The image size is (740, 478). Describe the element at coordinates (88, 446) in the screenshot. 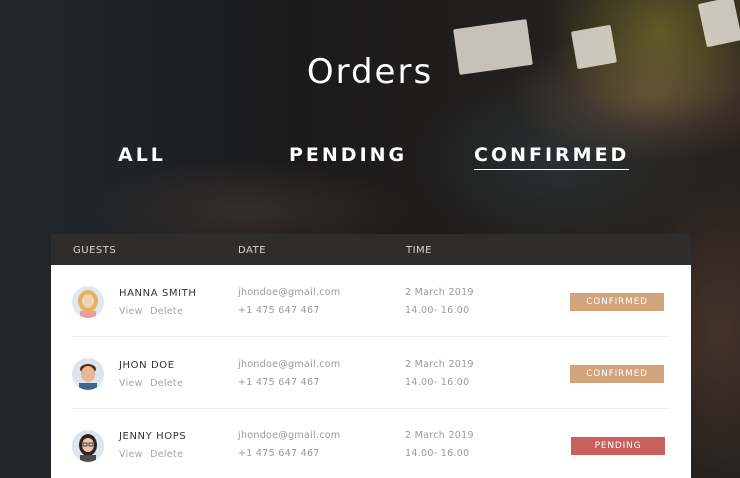

I see `woman-glasses-avatar-icon` at that location.